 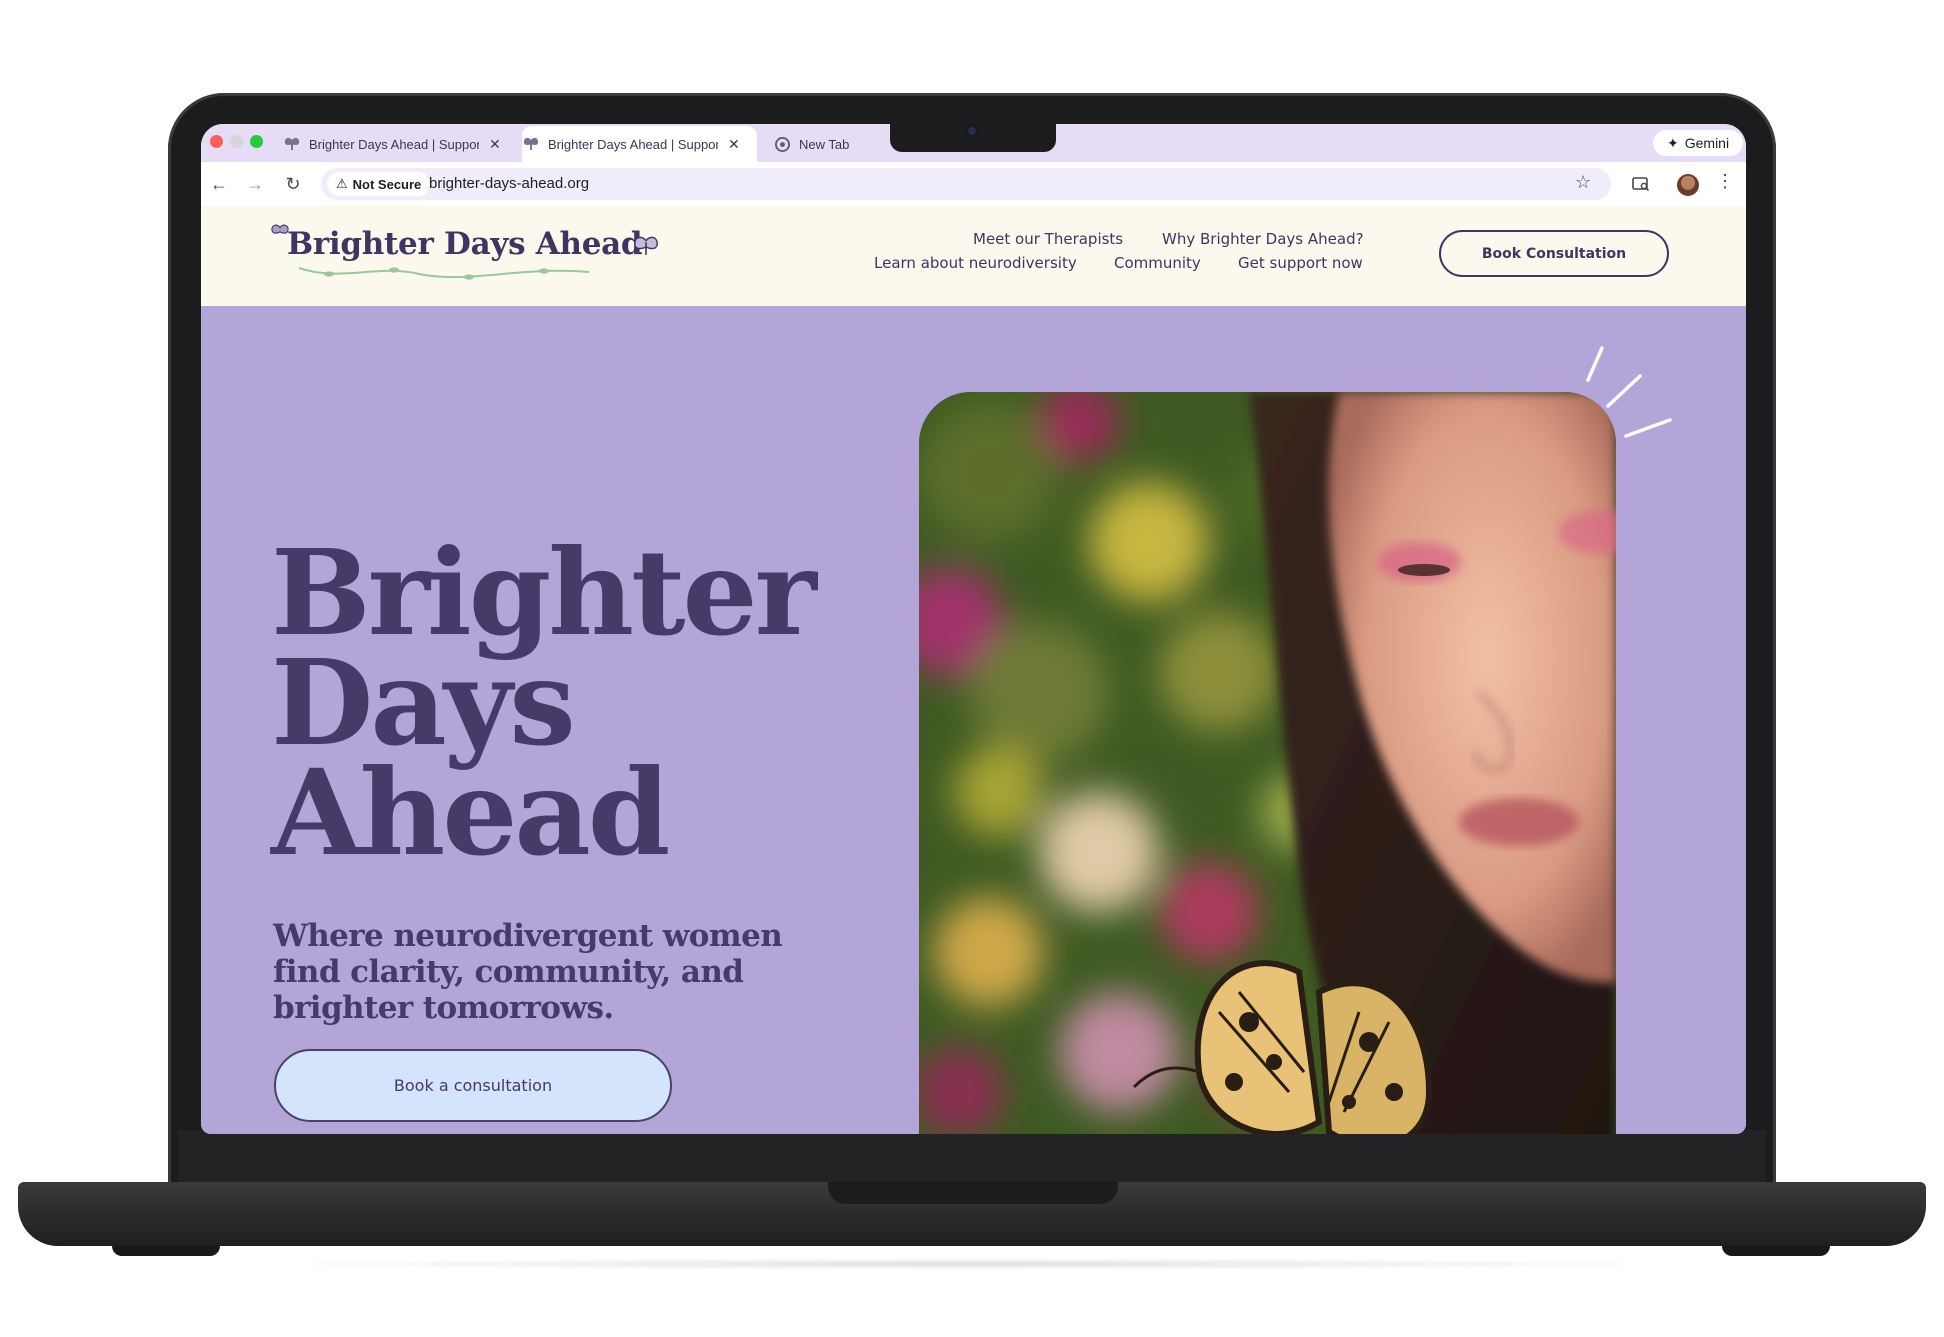 I want to click on security-label: Not Secure, so click(x=387, y=184).